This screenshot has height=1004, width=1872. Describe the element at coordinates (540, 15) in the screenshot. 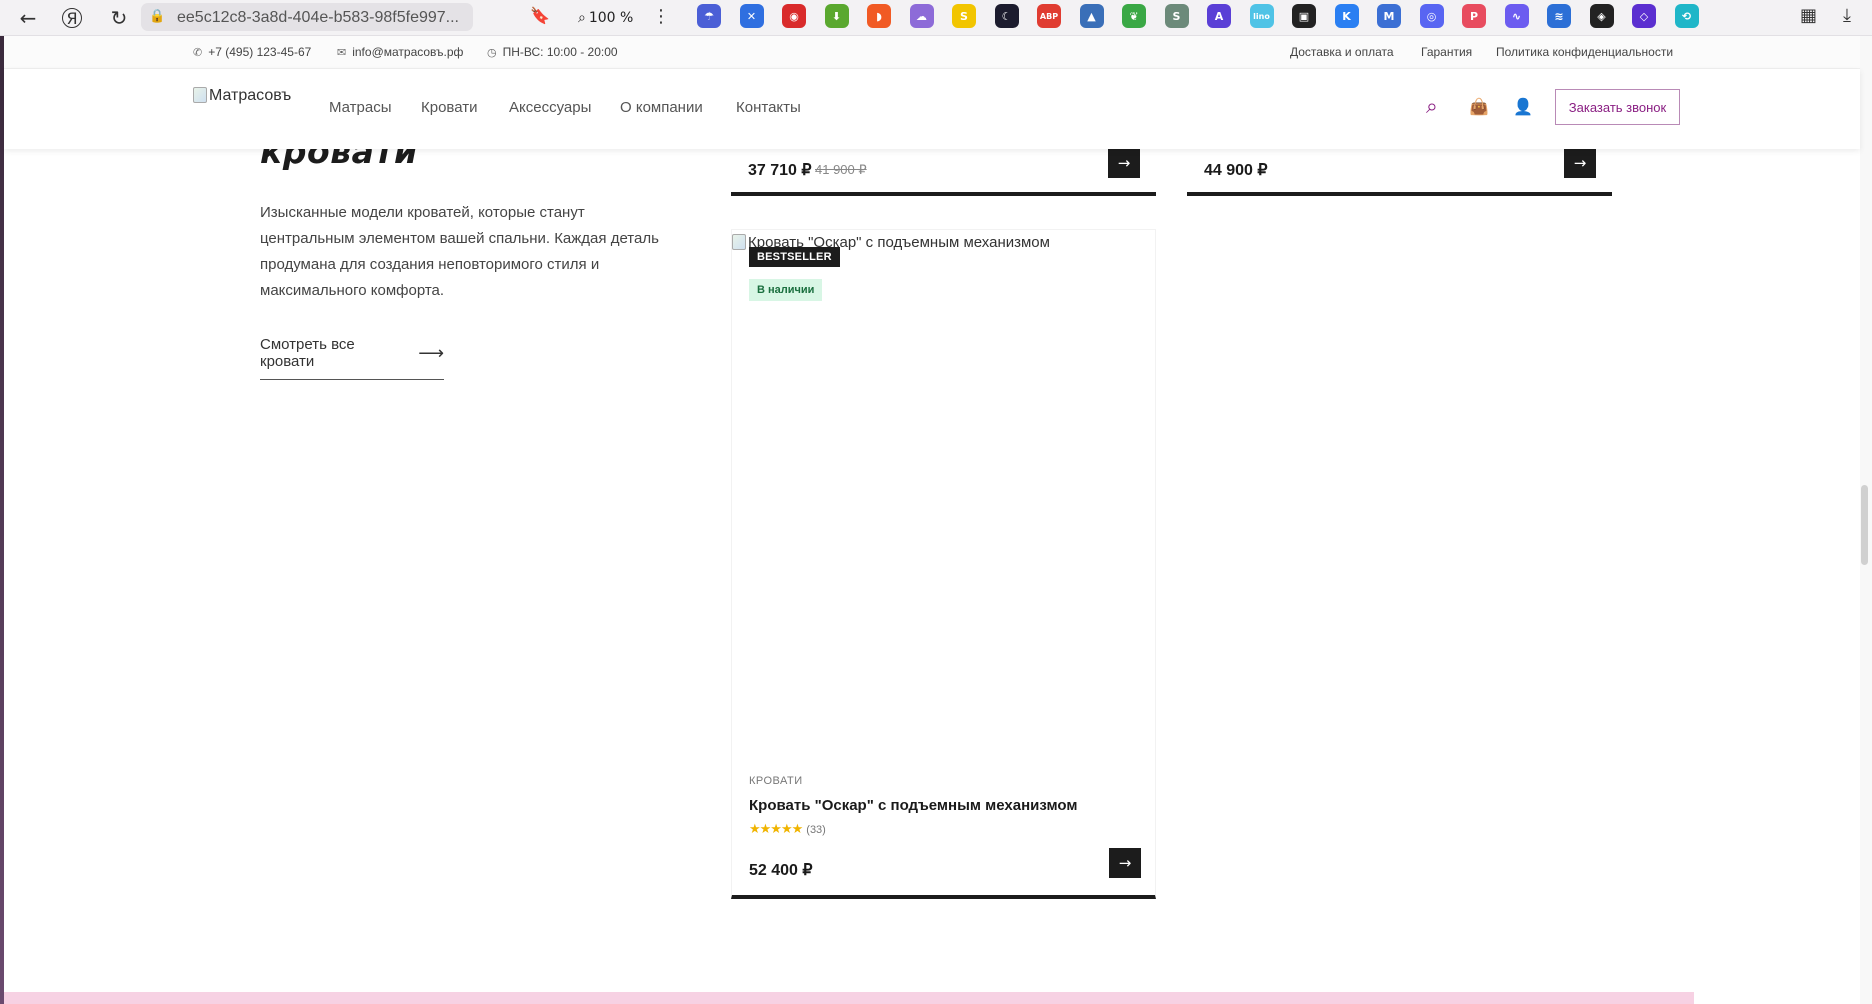

I see `bookmark-icon: 🔖` at that location.